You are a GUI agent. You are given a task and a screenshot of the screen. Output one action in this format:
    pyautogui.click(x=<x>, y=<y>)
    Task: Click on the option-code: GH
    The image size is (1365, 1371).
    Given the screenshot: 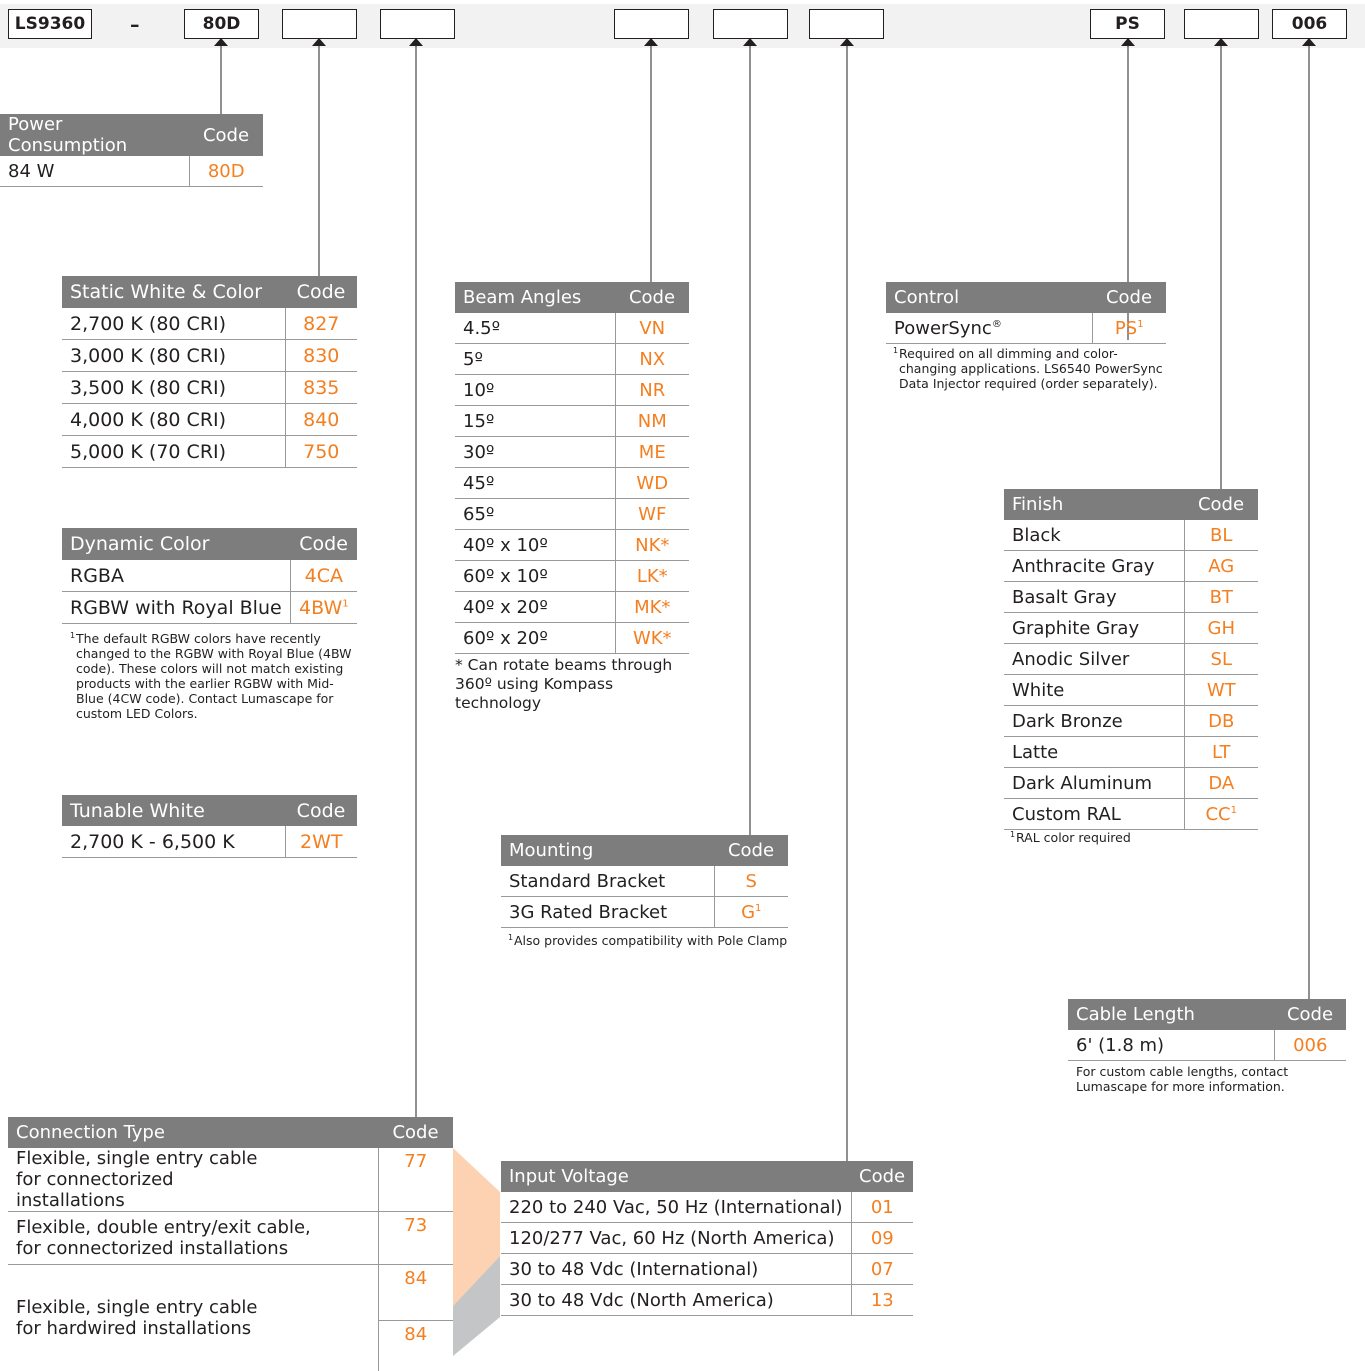 What is the action you would take?
    pyautogui.click(x=1221, y=628)
    